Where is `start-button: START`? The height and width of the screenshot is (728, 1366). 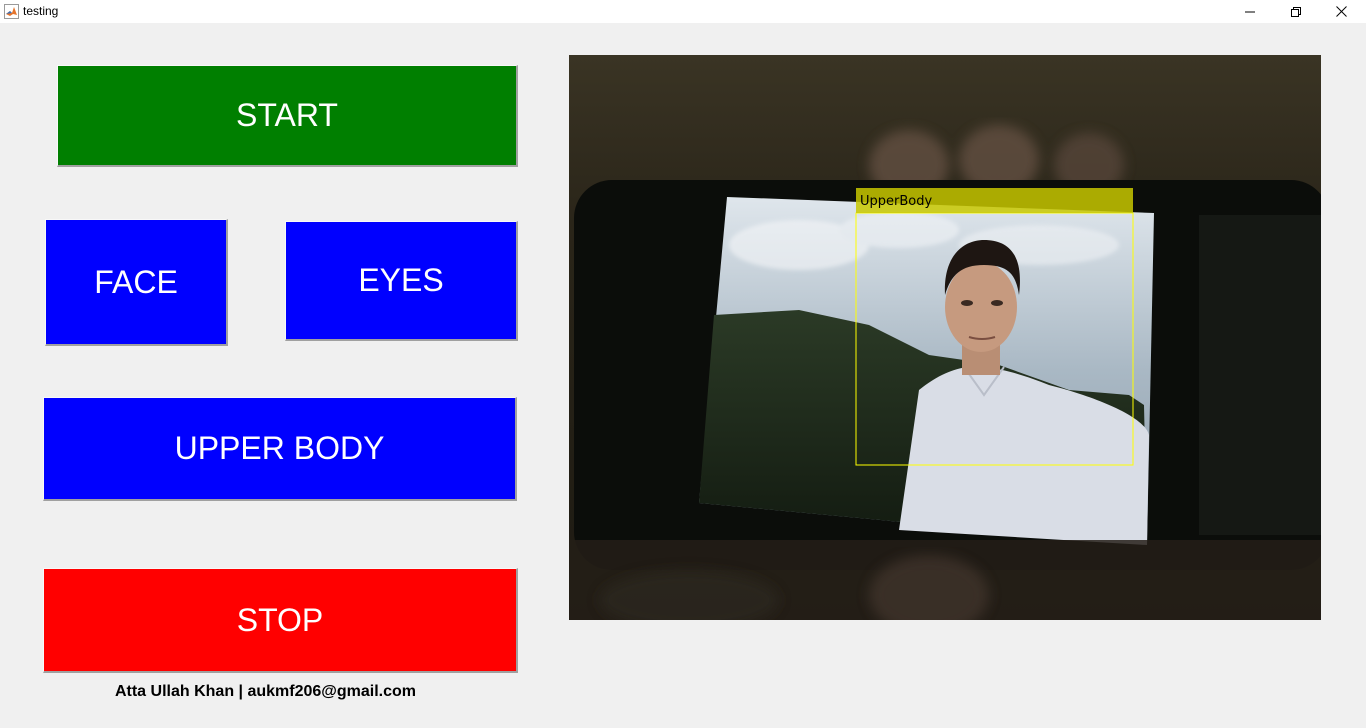
start-button: START is located at coordinates (287, 116).